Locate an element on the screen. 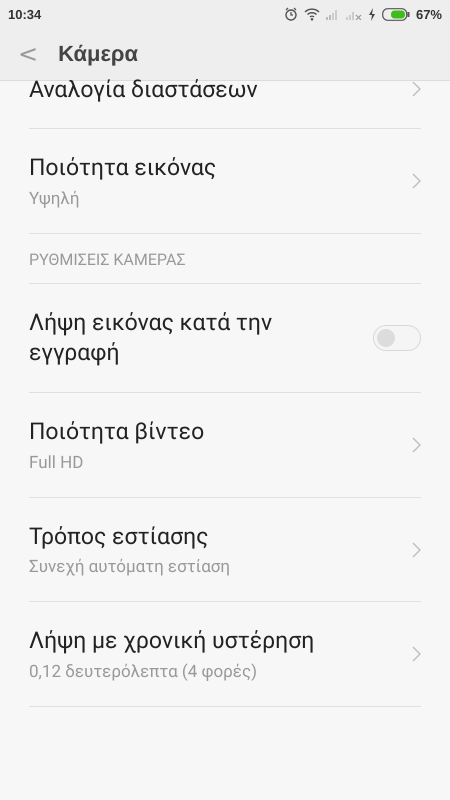  setting-value: Υψηλή is located at coordinates (54, 198).